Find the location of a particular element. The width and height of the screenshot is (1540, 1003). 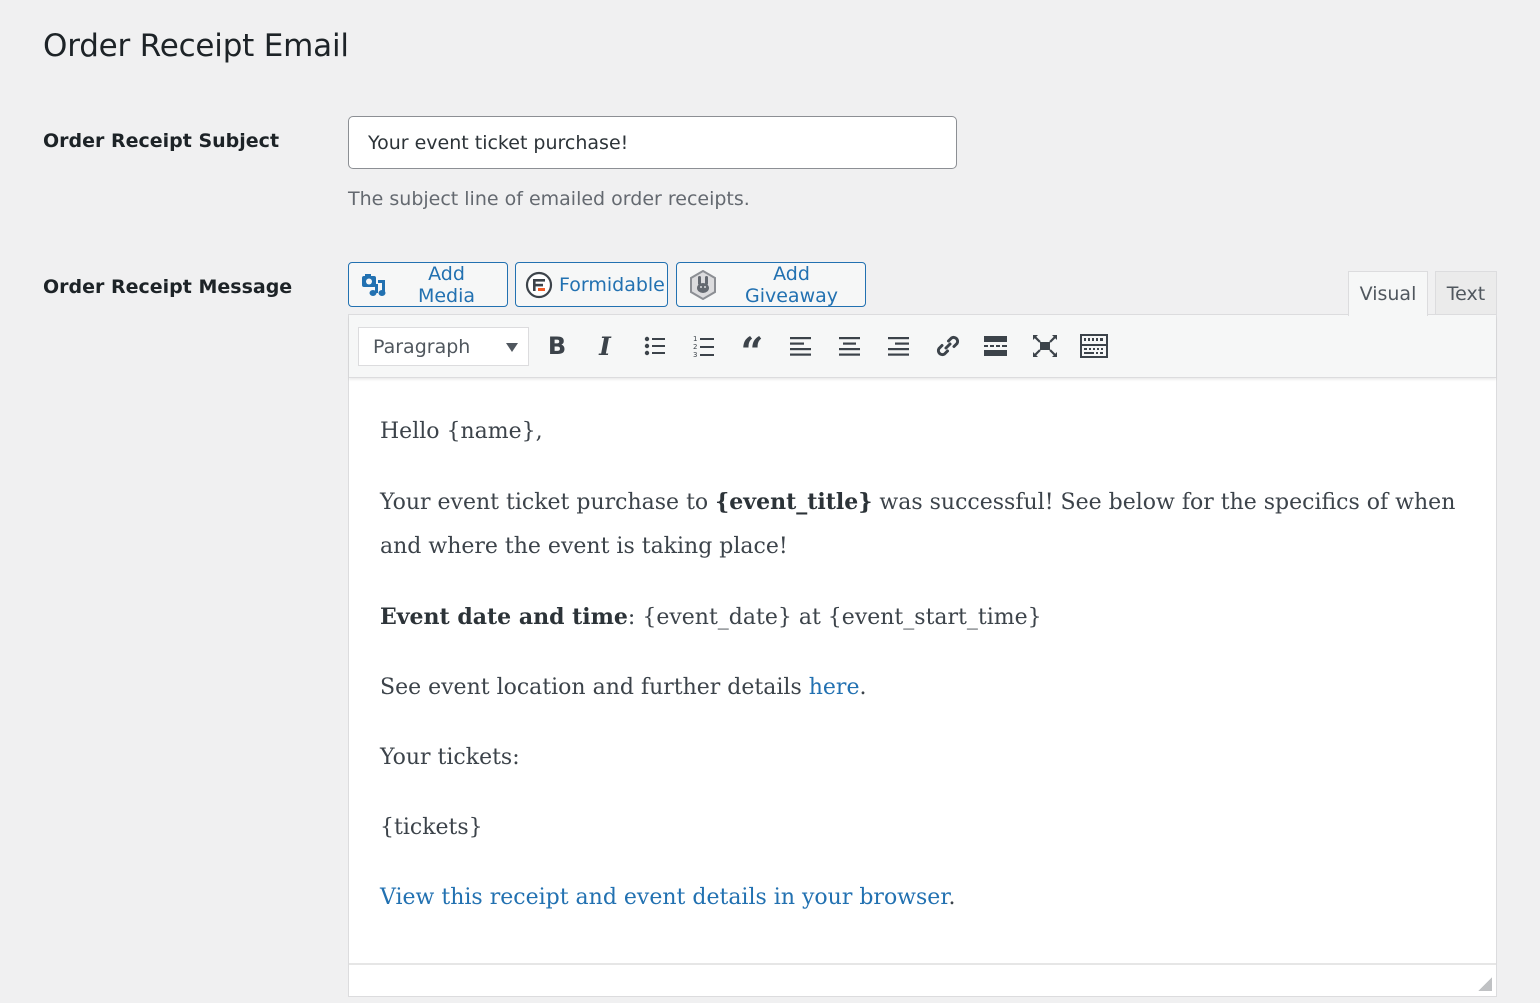

formidable-icon is located at coordinates (539, 285).